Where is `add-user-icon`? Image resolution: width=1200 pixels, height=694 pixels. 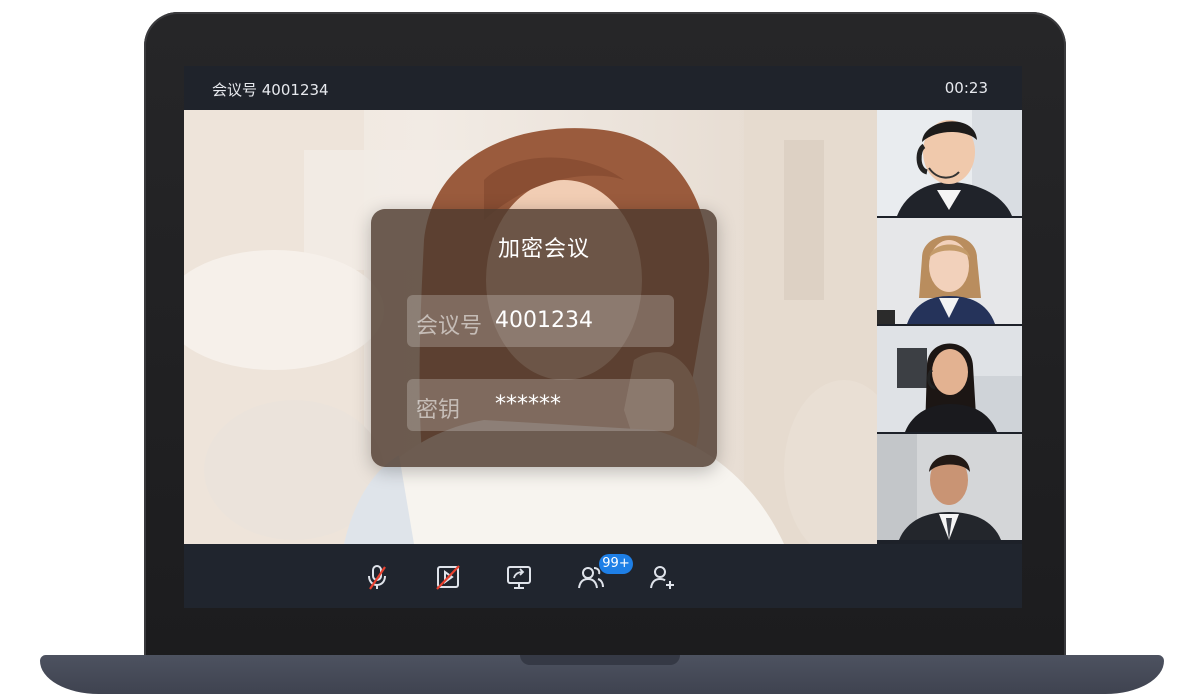
add-user-icon is located at coordinates (662, 577).